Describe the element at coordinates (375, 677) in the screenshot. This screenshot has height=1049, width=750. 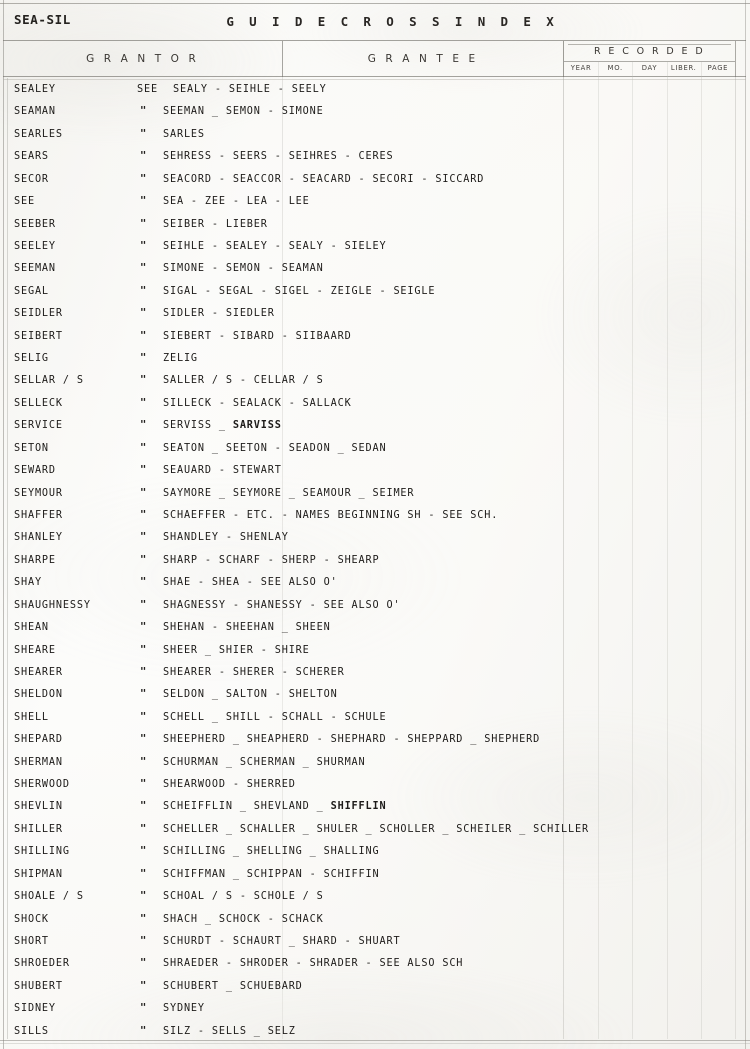
I see `table-row: SHEARER " SHEARER - SHERER - SCHERER` at that location.